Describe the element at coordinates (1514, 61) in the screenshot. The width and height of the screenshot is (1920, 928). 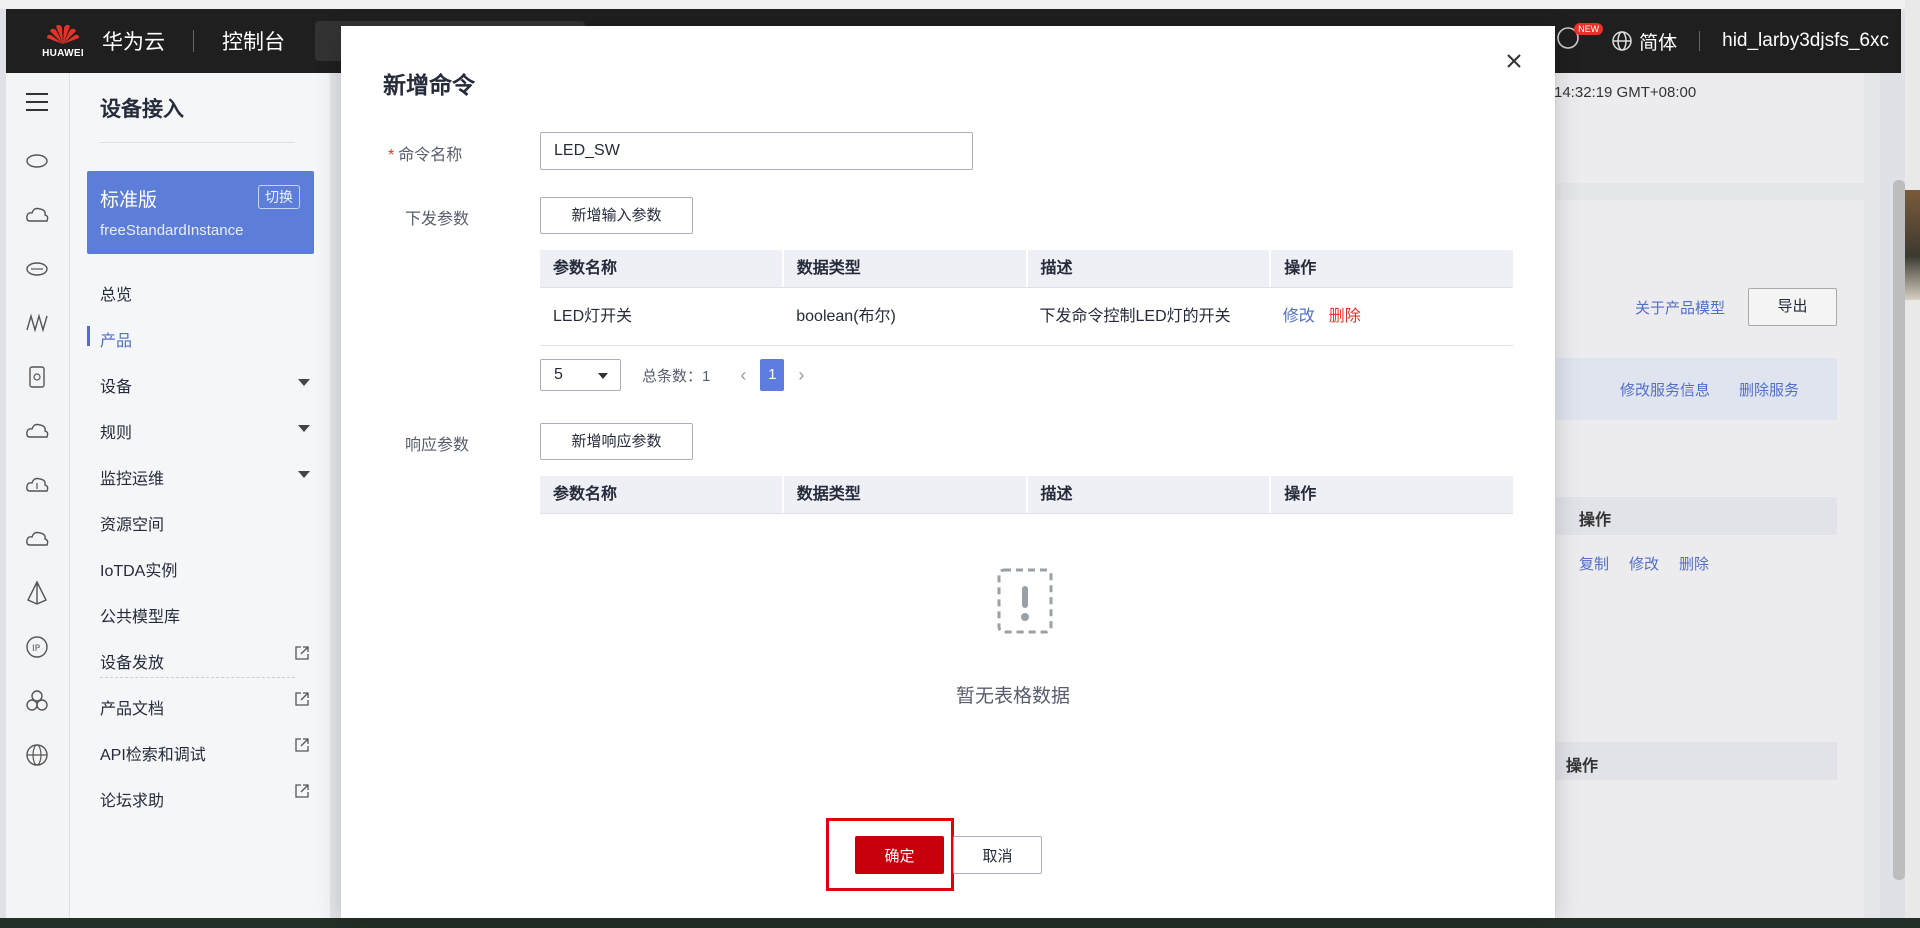
I see `close-icon` at that location.